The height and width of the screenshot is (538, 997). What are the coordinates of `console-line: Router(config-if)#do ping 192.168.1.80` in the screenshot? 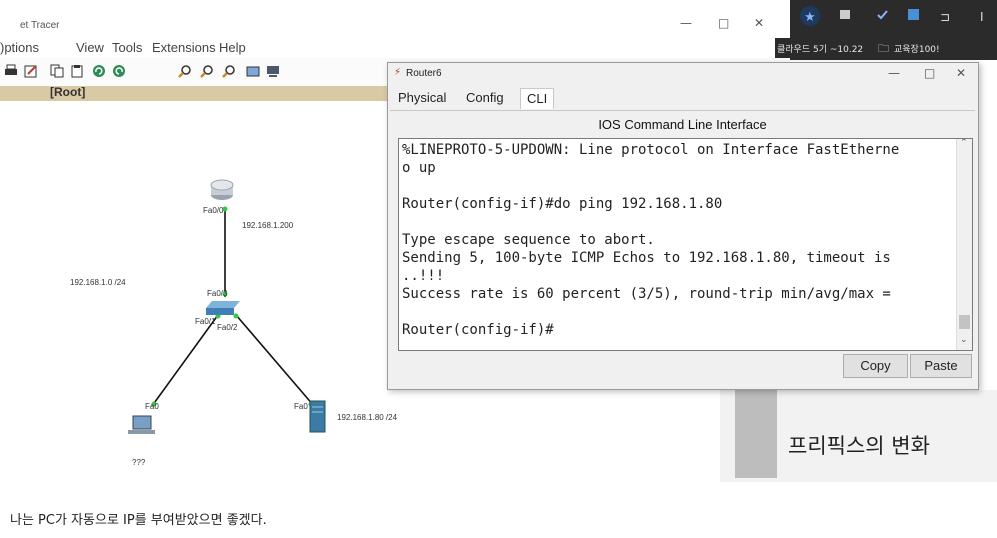 It's located at (562, 204).